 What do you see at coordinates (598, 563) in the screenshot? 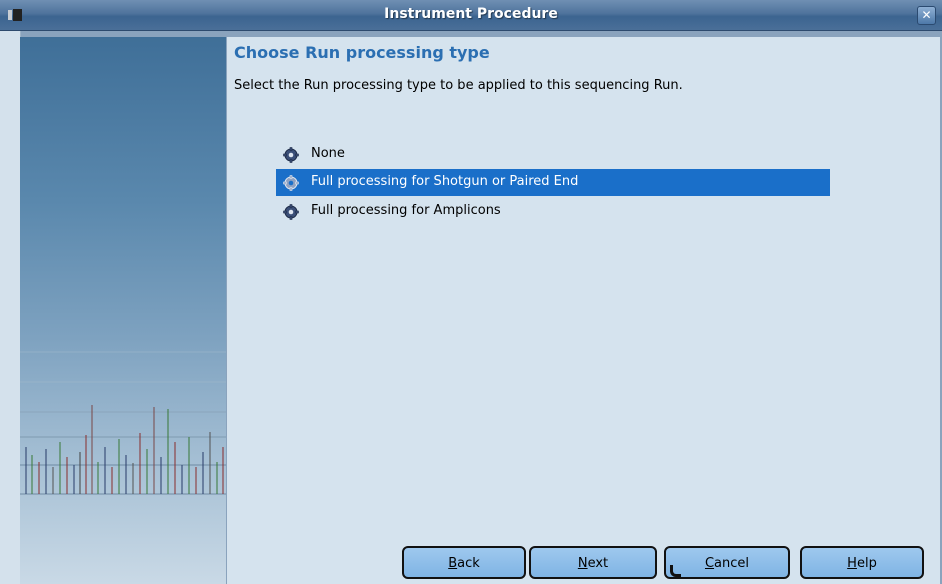
I see `next-label: ext` at bounding box center [598, 563].